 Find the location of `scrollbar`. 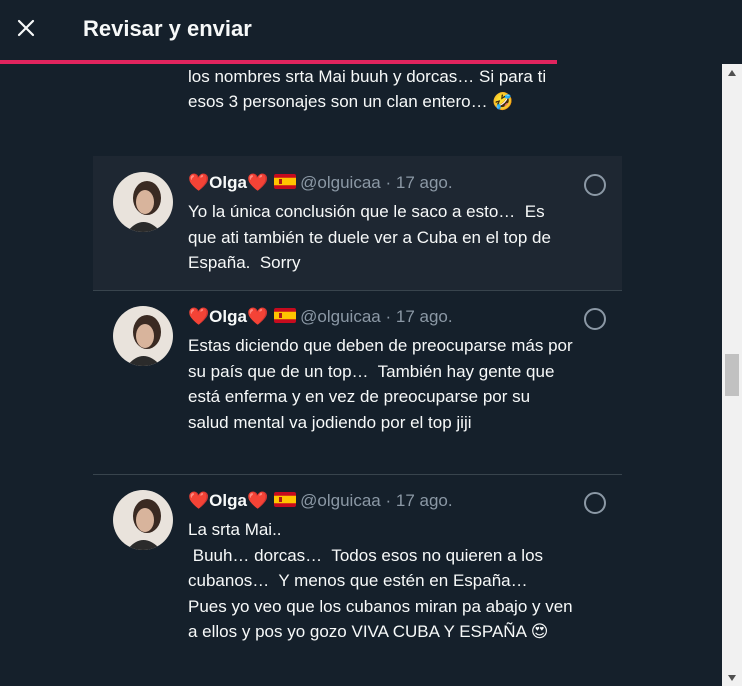

scrollbar is located at coordinates (732, 375).